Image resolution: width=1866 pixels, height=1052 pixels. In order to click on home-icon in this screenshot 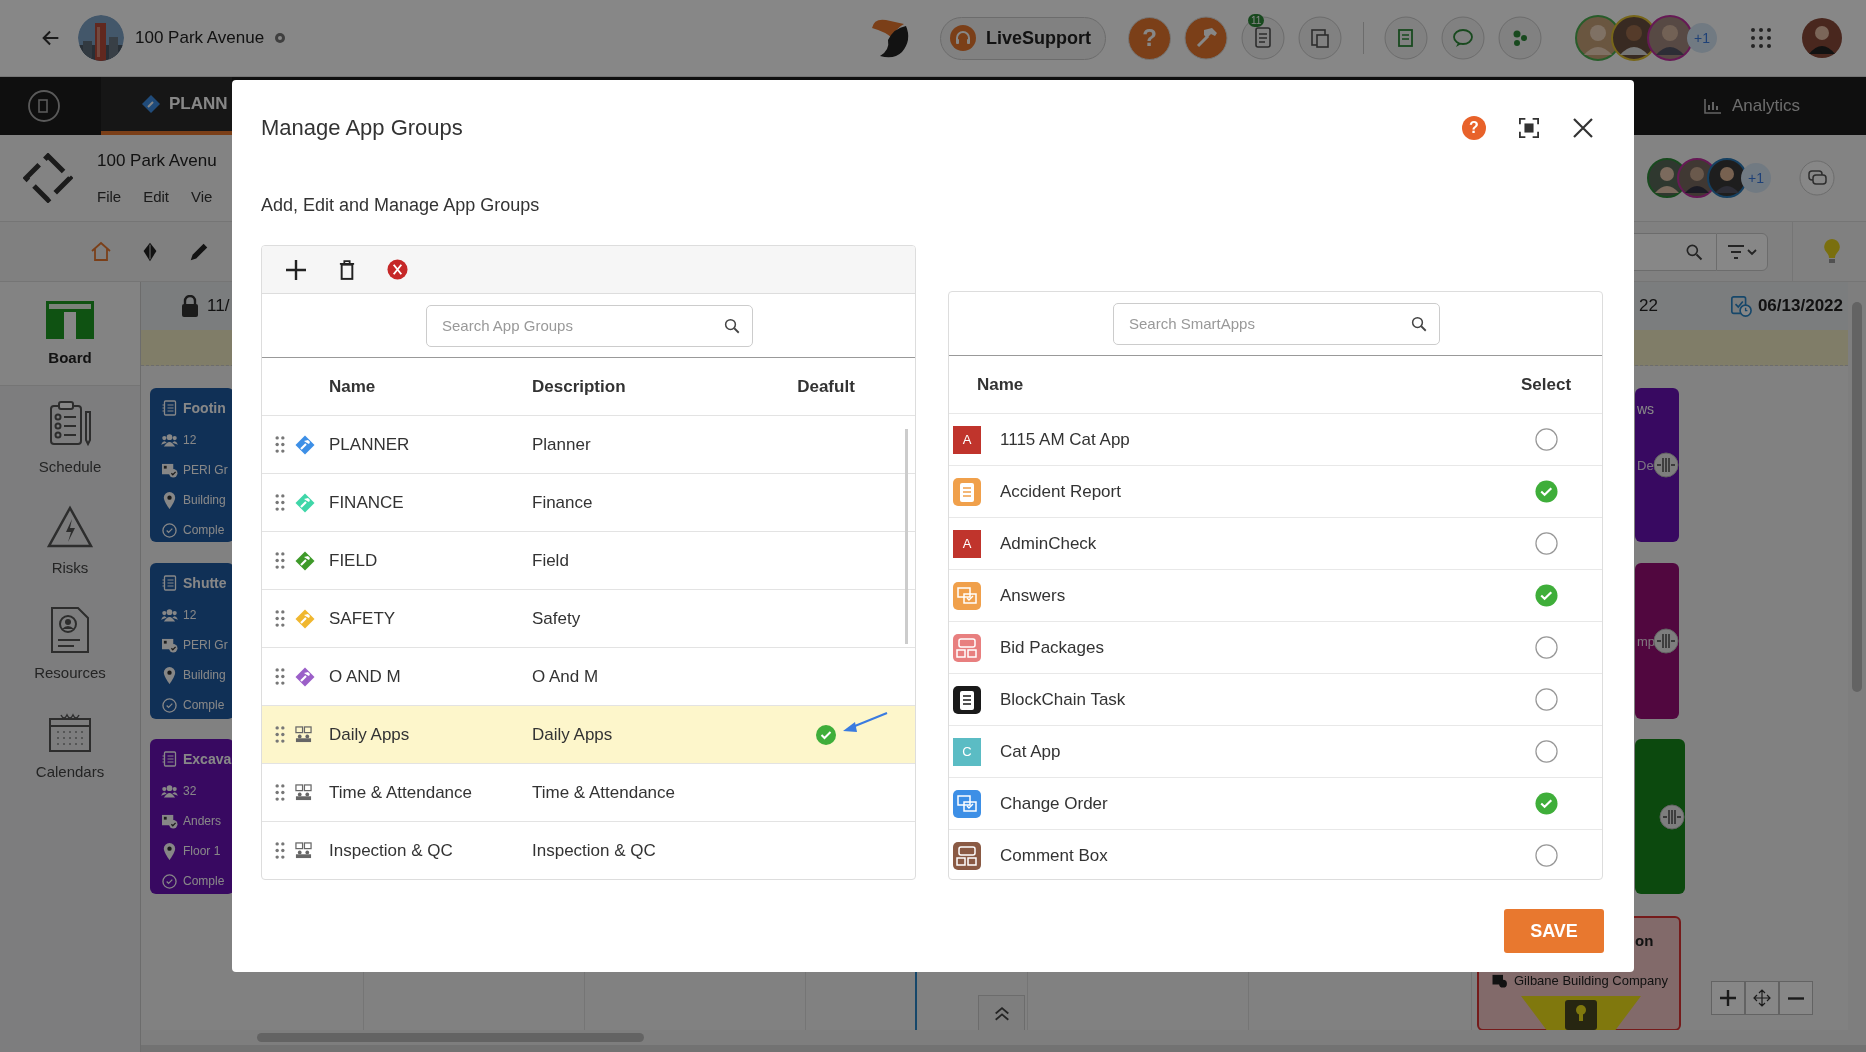, I will do `click(101, 251)`.